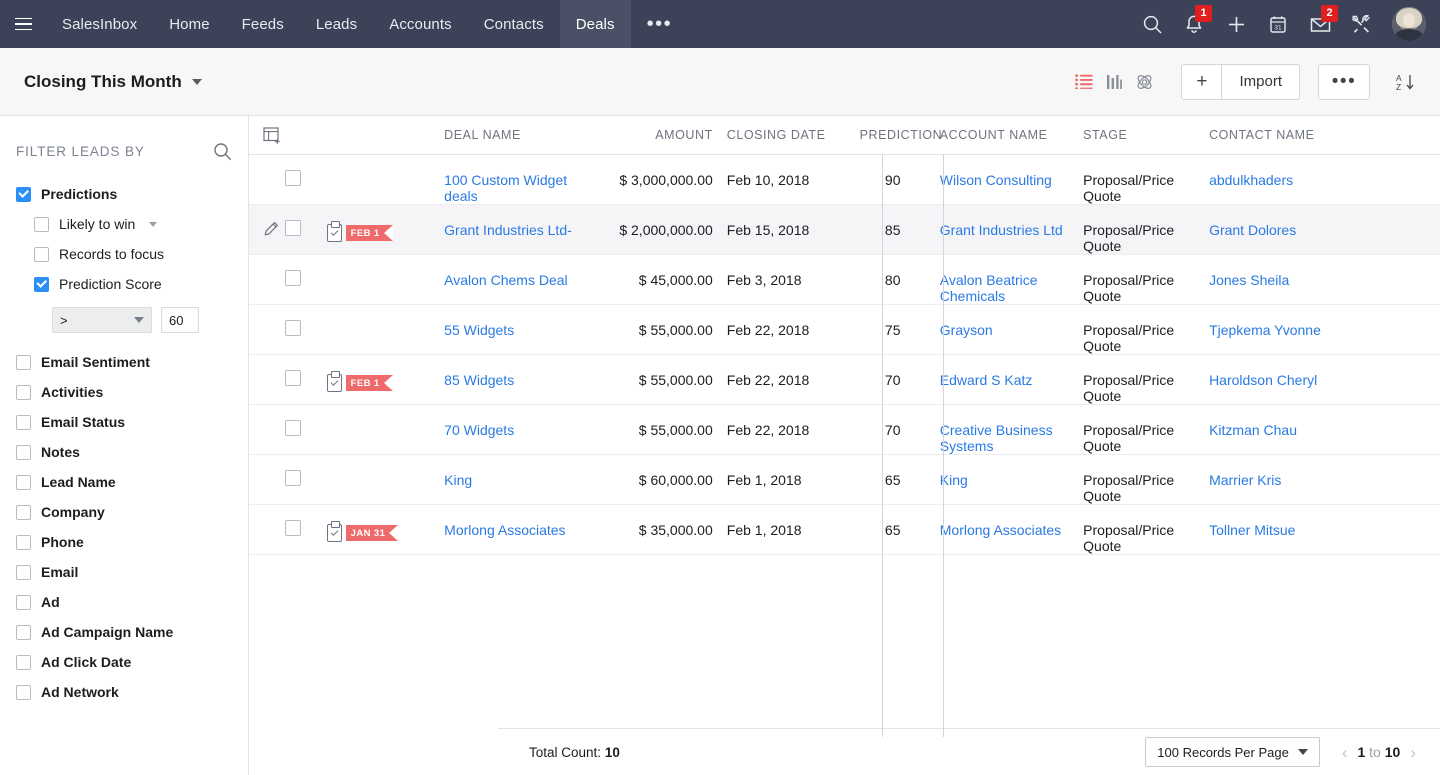  Describe the element at coordinates (99, 24) in the screenshot. I see `nav-item-salesinbox: SalesInbox` at that location.